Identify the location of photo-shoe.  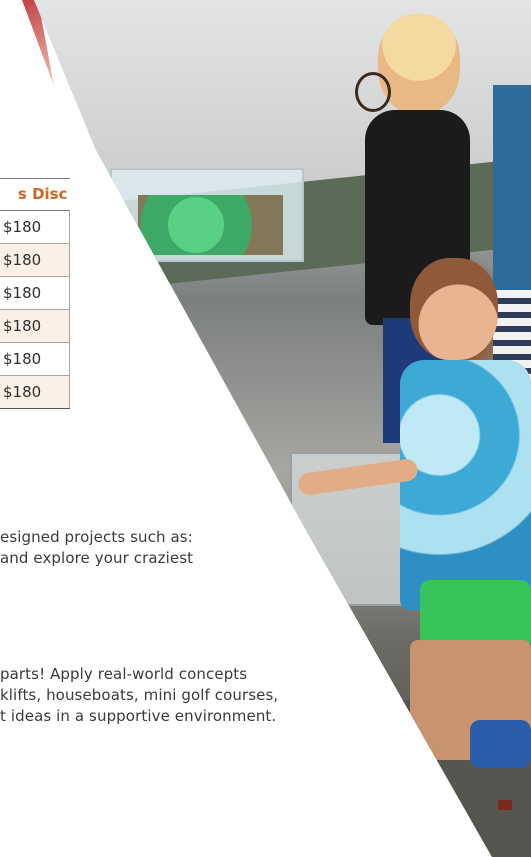
(500, 744).